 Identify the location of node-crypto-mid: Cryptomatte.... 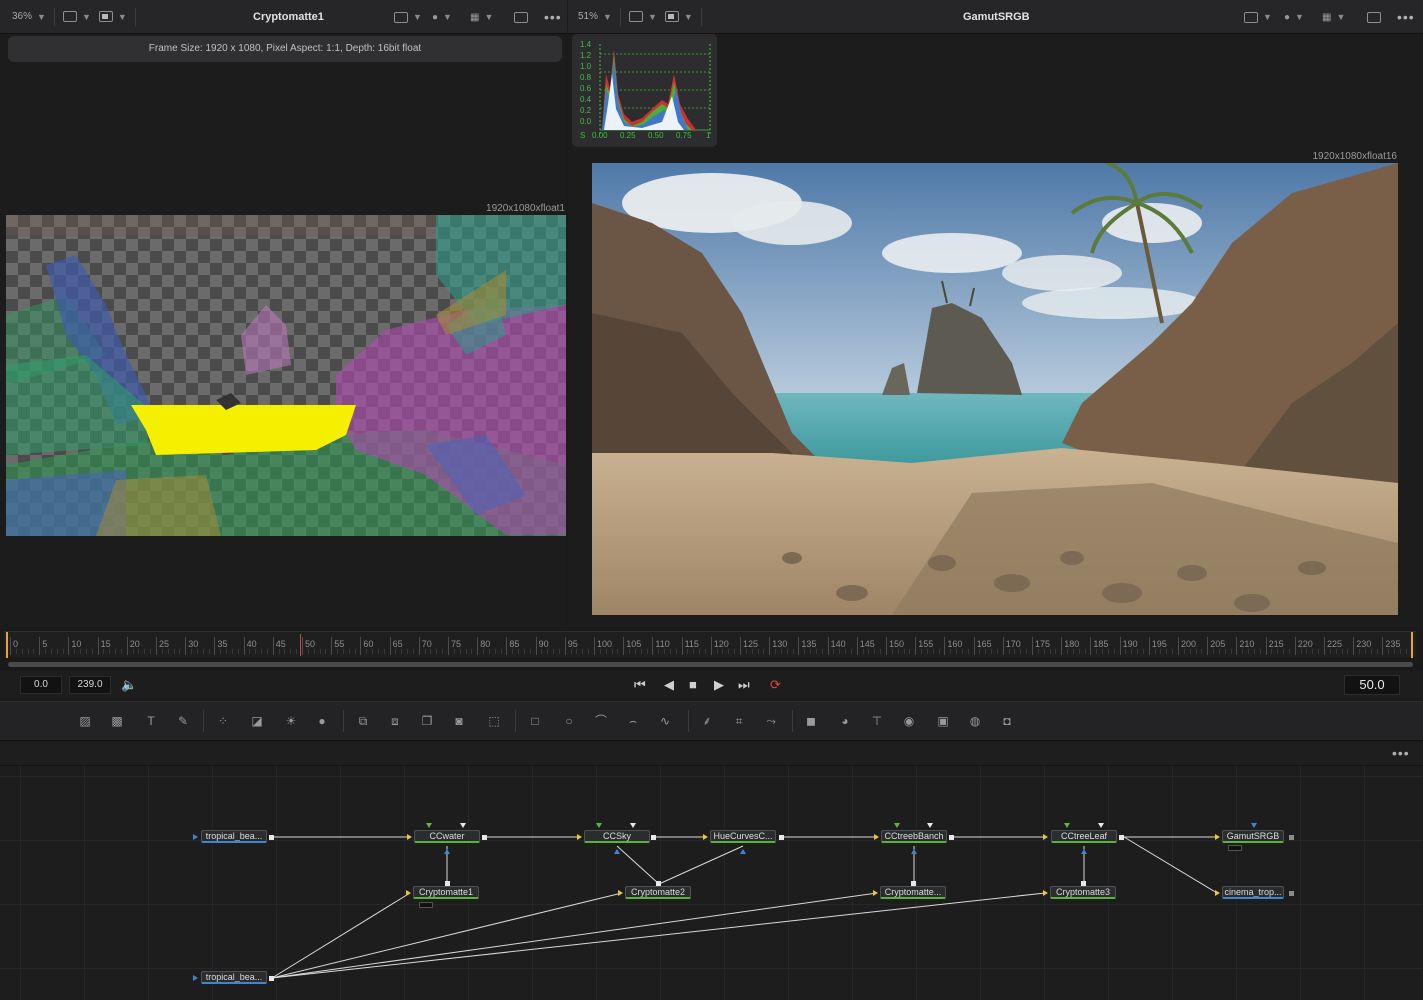
(913, 892).